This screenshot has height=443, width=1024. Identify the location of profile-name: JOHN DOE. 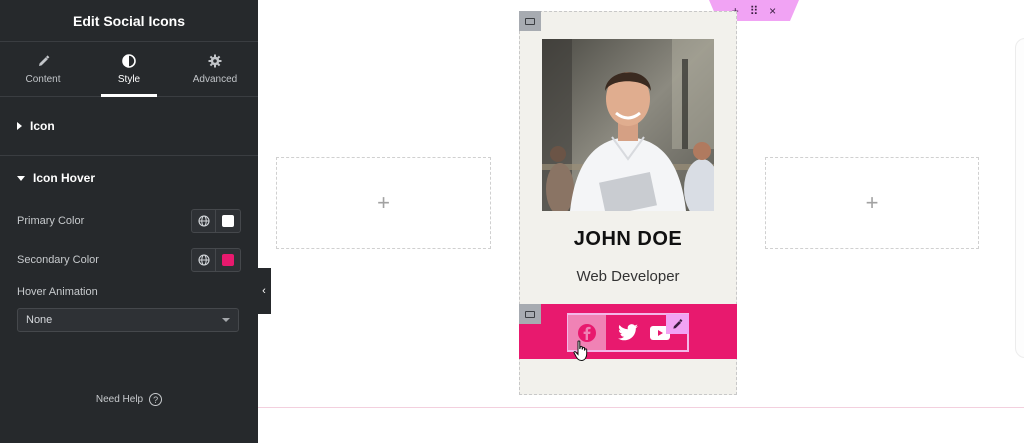
(628, 239).